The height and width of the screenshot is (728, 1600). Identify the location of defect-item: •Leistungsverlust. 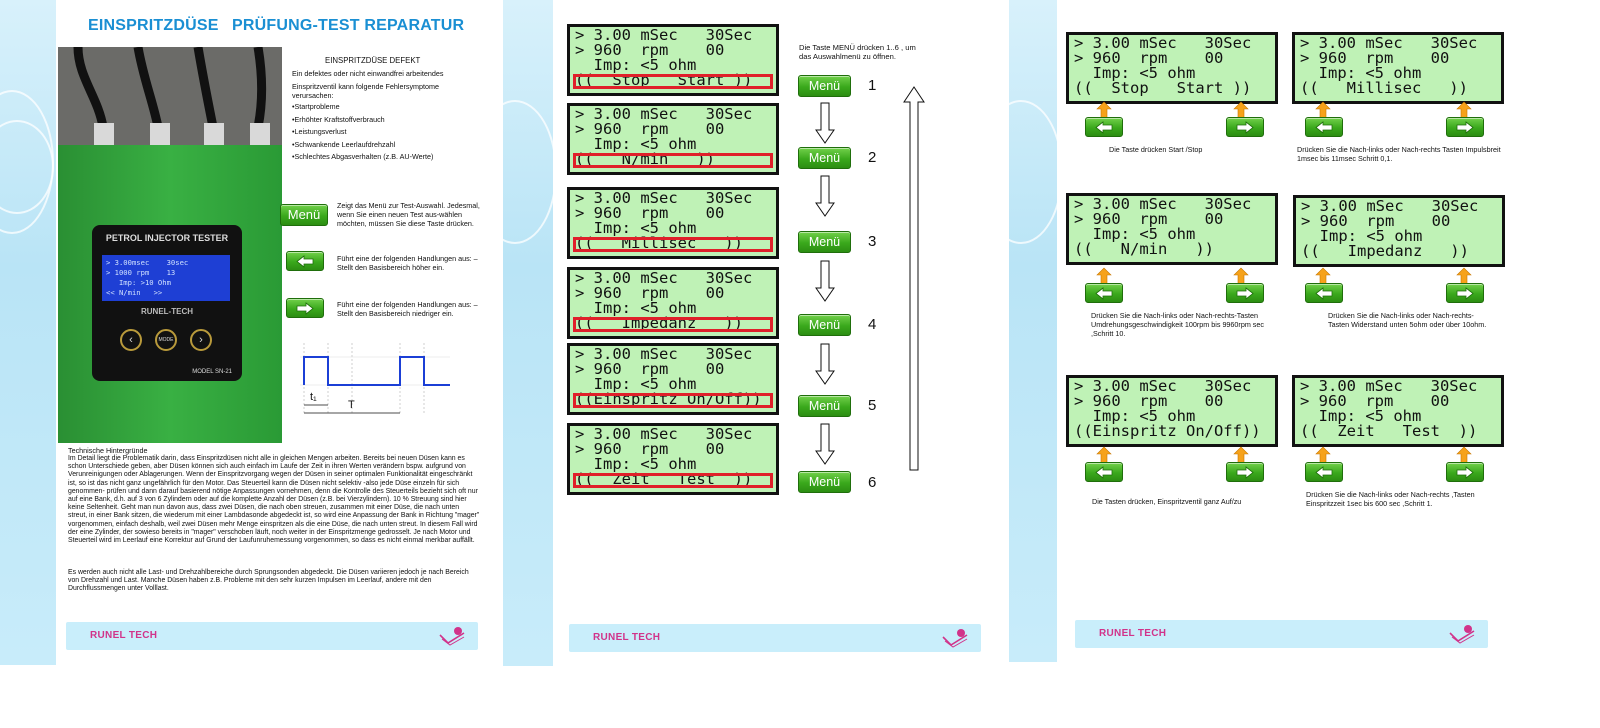
(319, 131).